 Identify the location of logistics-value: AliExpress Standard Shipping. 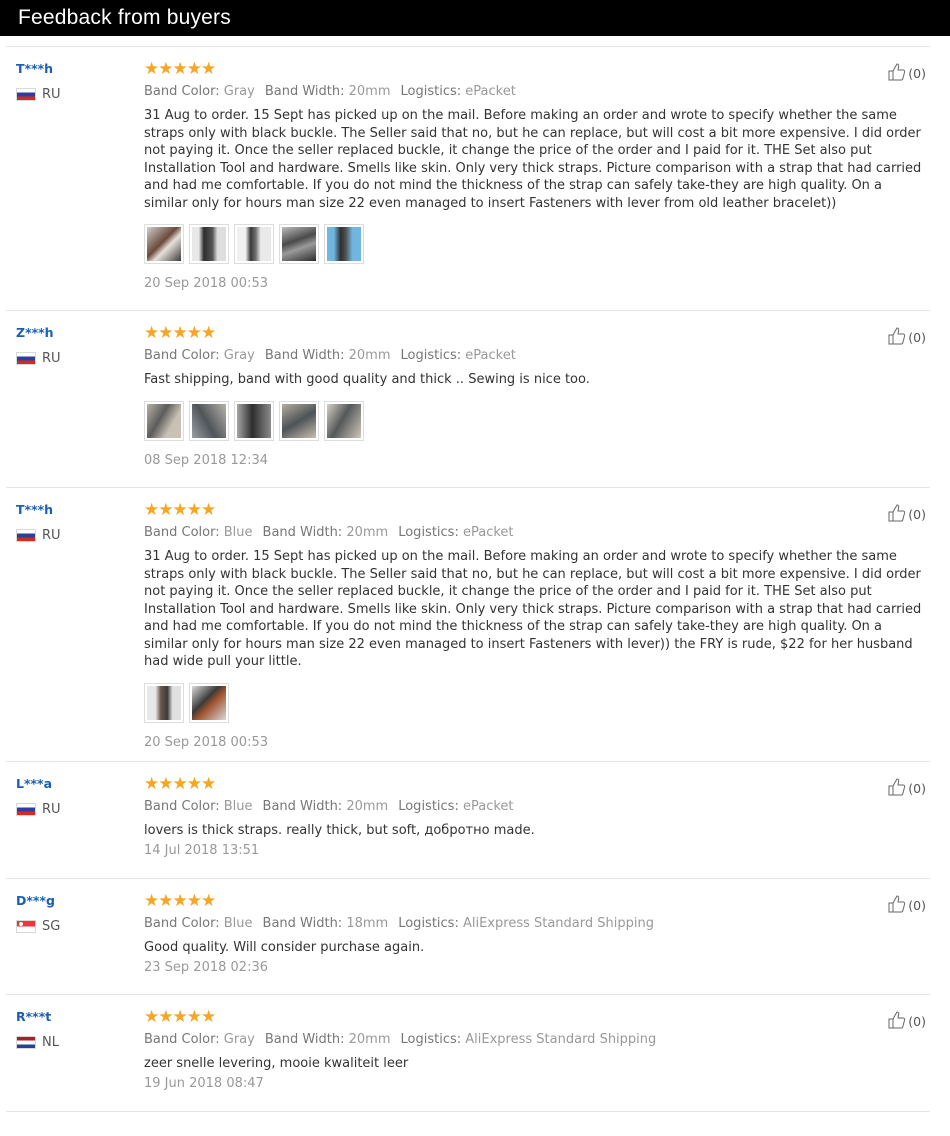
(558, 923).